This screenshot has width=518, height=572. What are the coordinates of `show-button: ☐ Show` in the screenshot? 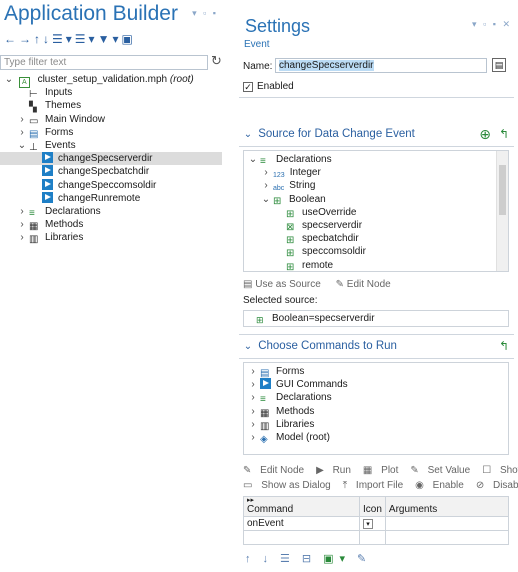 It's located at (500, 470).